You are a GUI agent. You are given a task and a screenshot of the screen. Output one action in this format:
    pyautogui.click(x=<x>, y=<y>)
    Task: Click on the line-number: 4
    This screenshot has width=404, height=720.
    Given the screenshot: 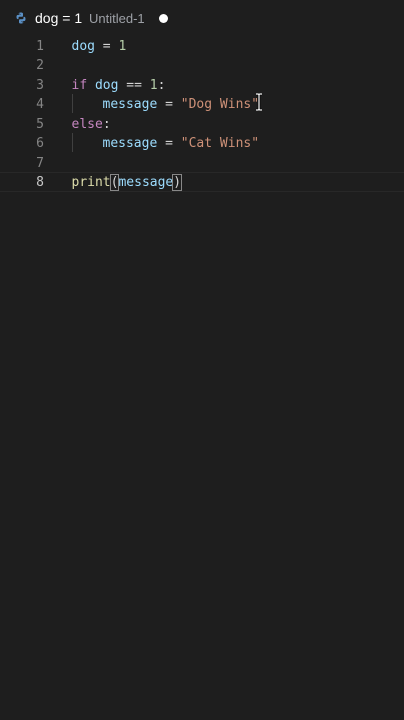 What is the action you would take?
    pyautogui.click(x=40, y=104)
    